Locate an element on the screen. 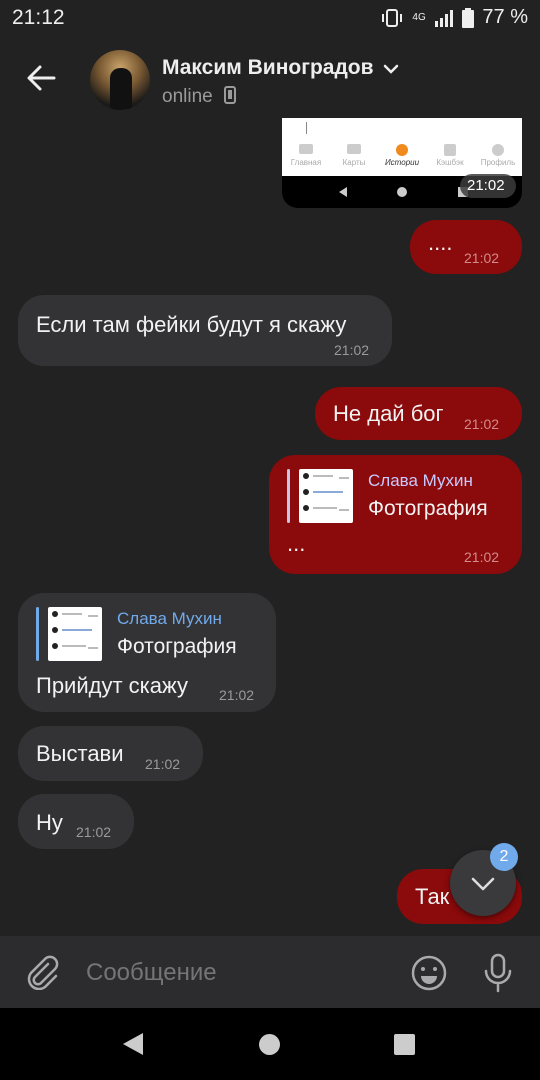 This screenshot has width=540, height=1080. avatar-figure is located at coordinates (121, 89).